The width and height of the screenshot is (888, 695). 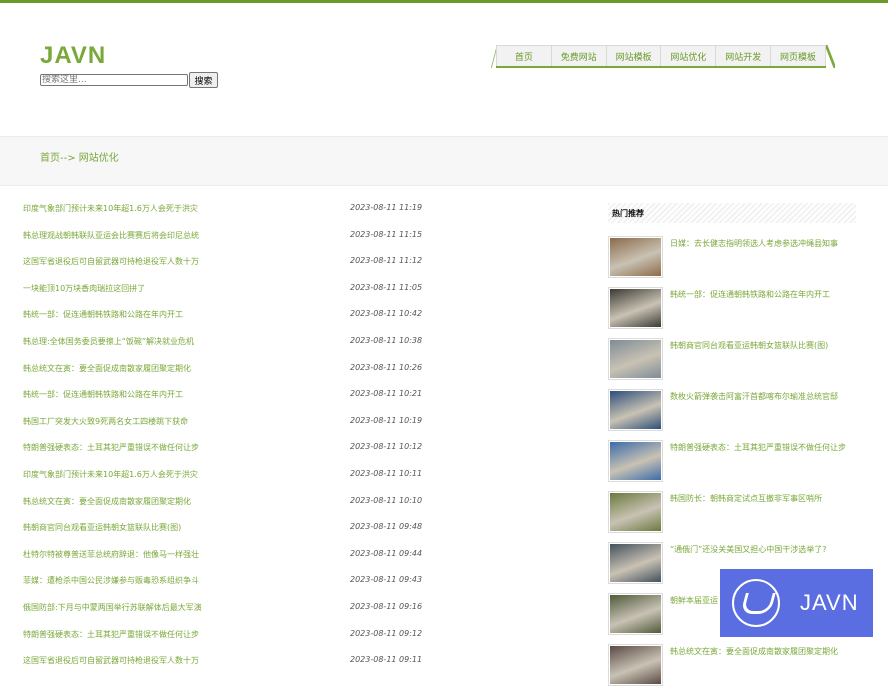 I want to click on article-date: 2023-08-11 09:12, so click(x=386, y=633).